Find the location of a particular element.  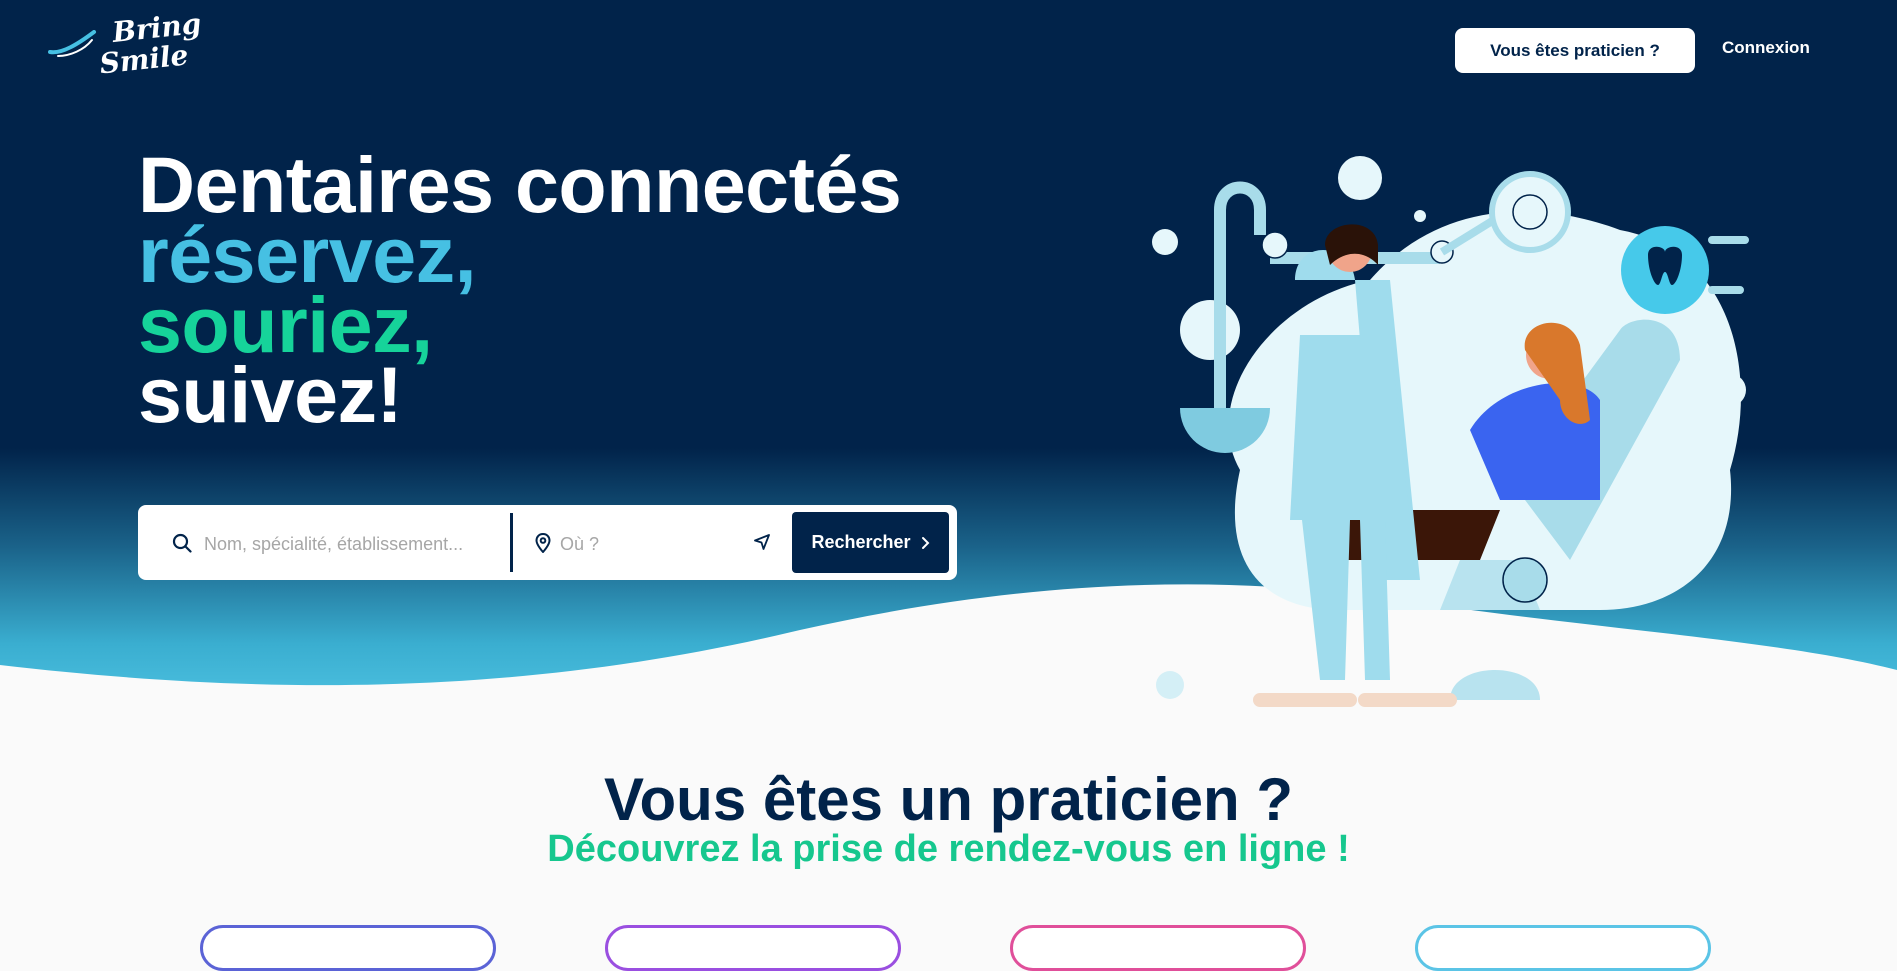

logo-wordmark: Bring Smile is located at coordinates (139, 44).